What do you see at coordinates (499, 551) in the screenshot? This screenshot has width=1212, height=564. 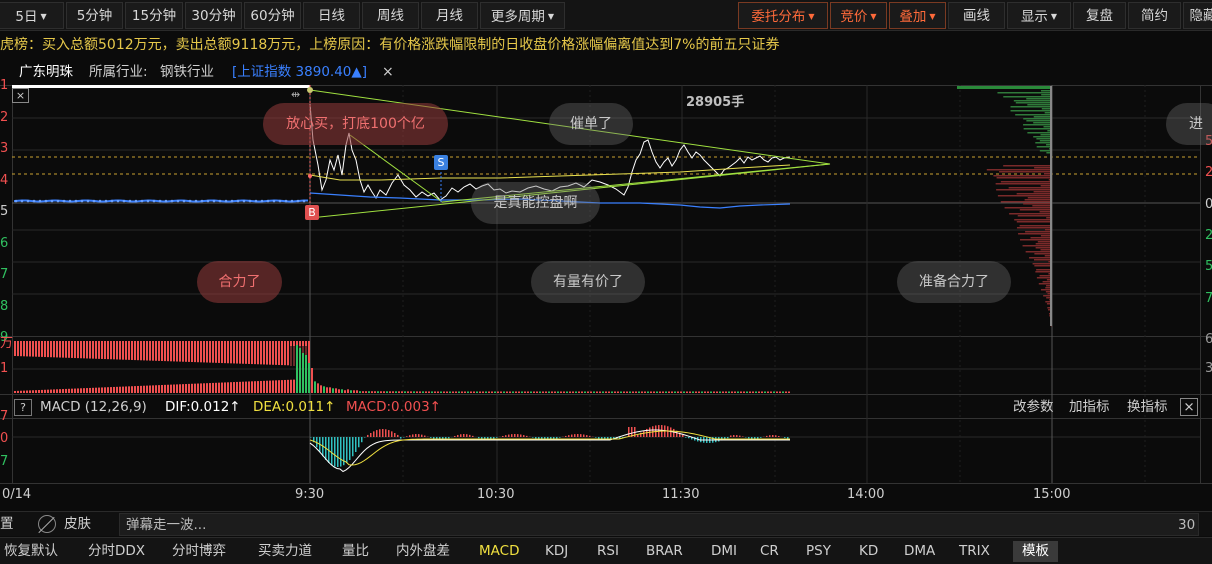 I see `tab-macd: MACD` at bounding box center [499, 551].